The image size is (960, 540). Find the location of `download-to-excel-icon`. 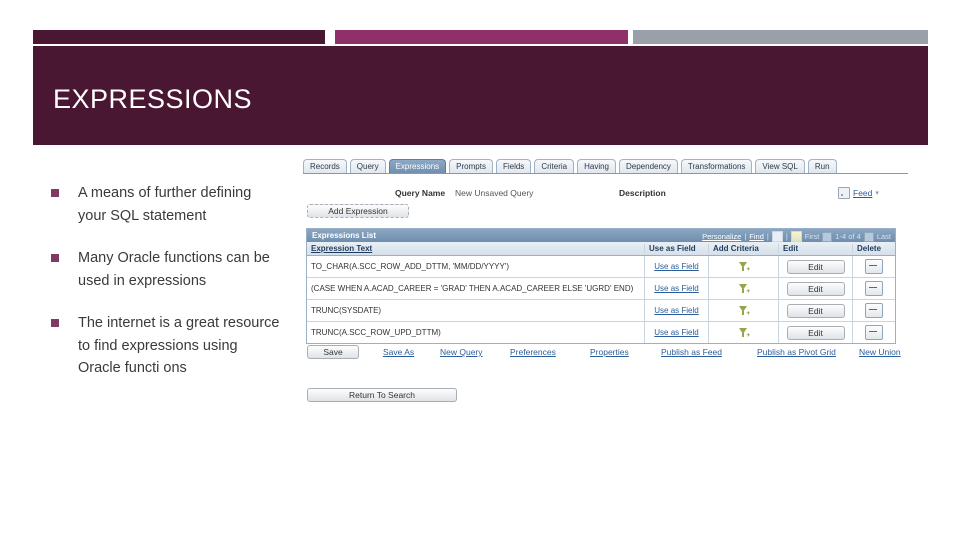

download-to-excel-icon is located at coordinates (796, 236).